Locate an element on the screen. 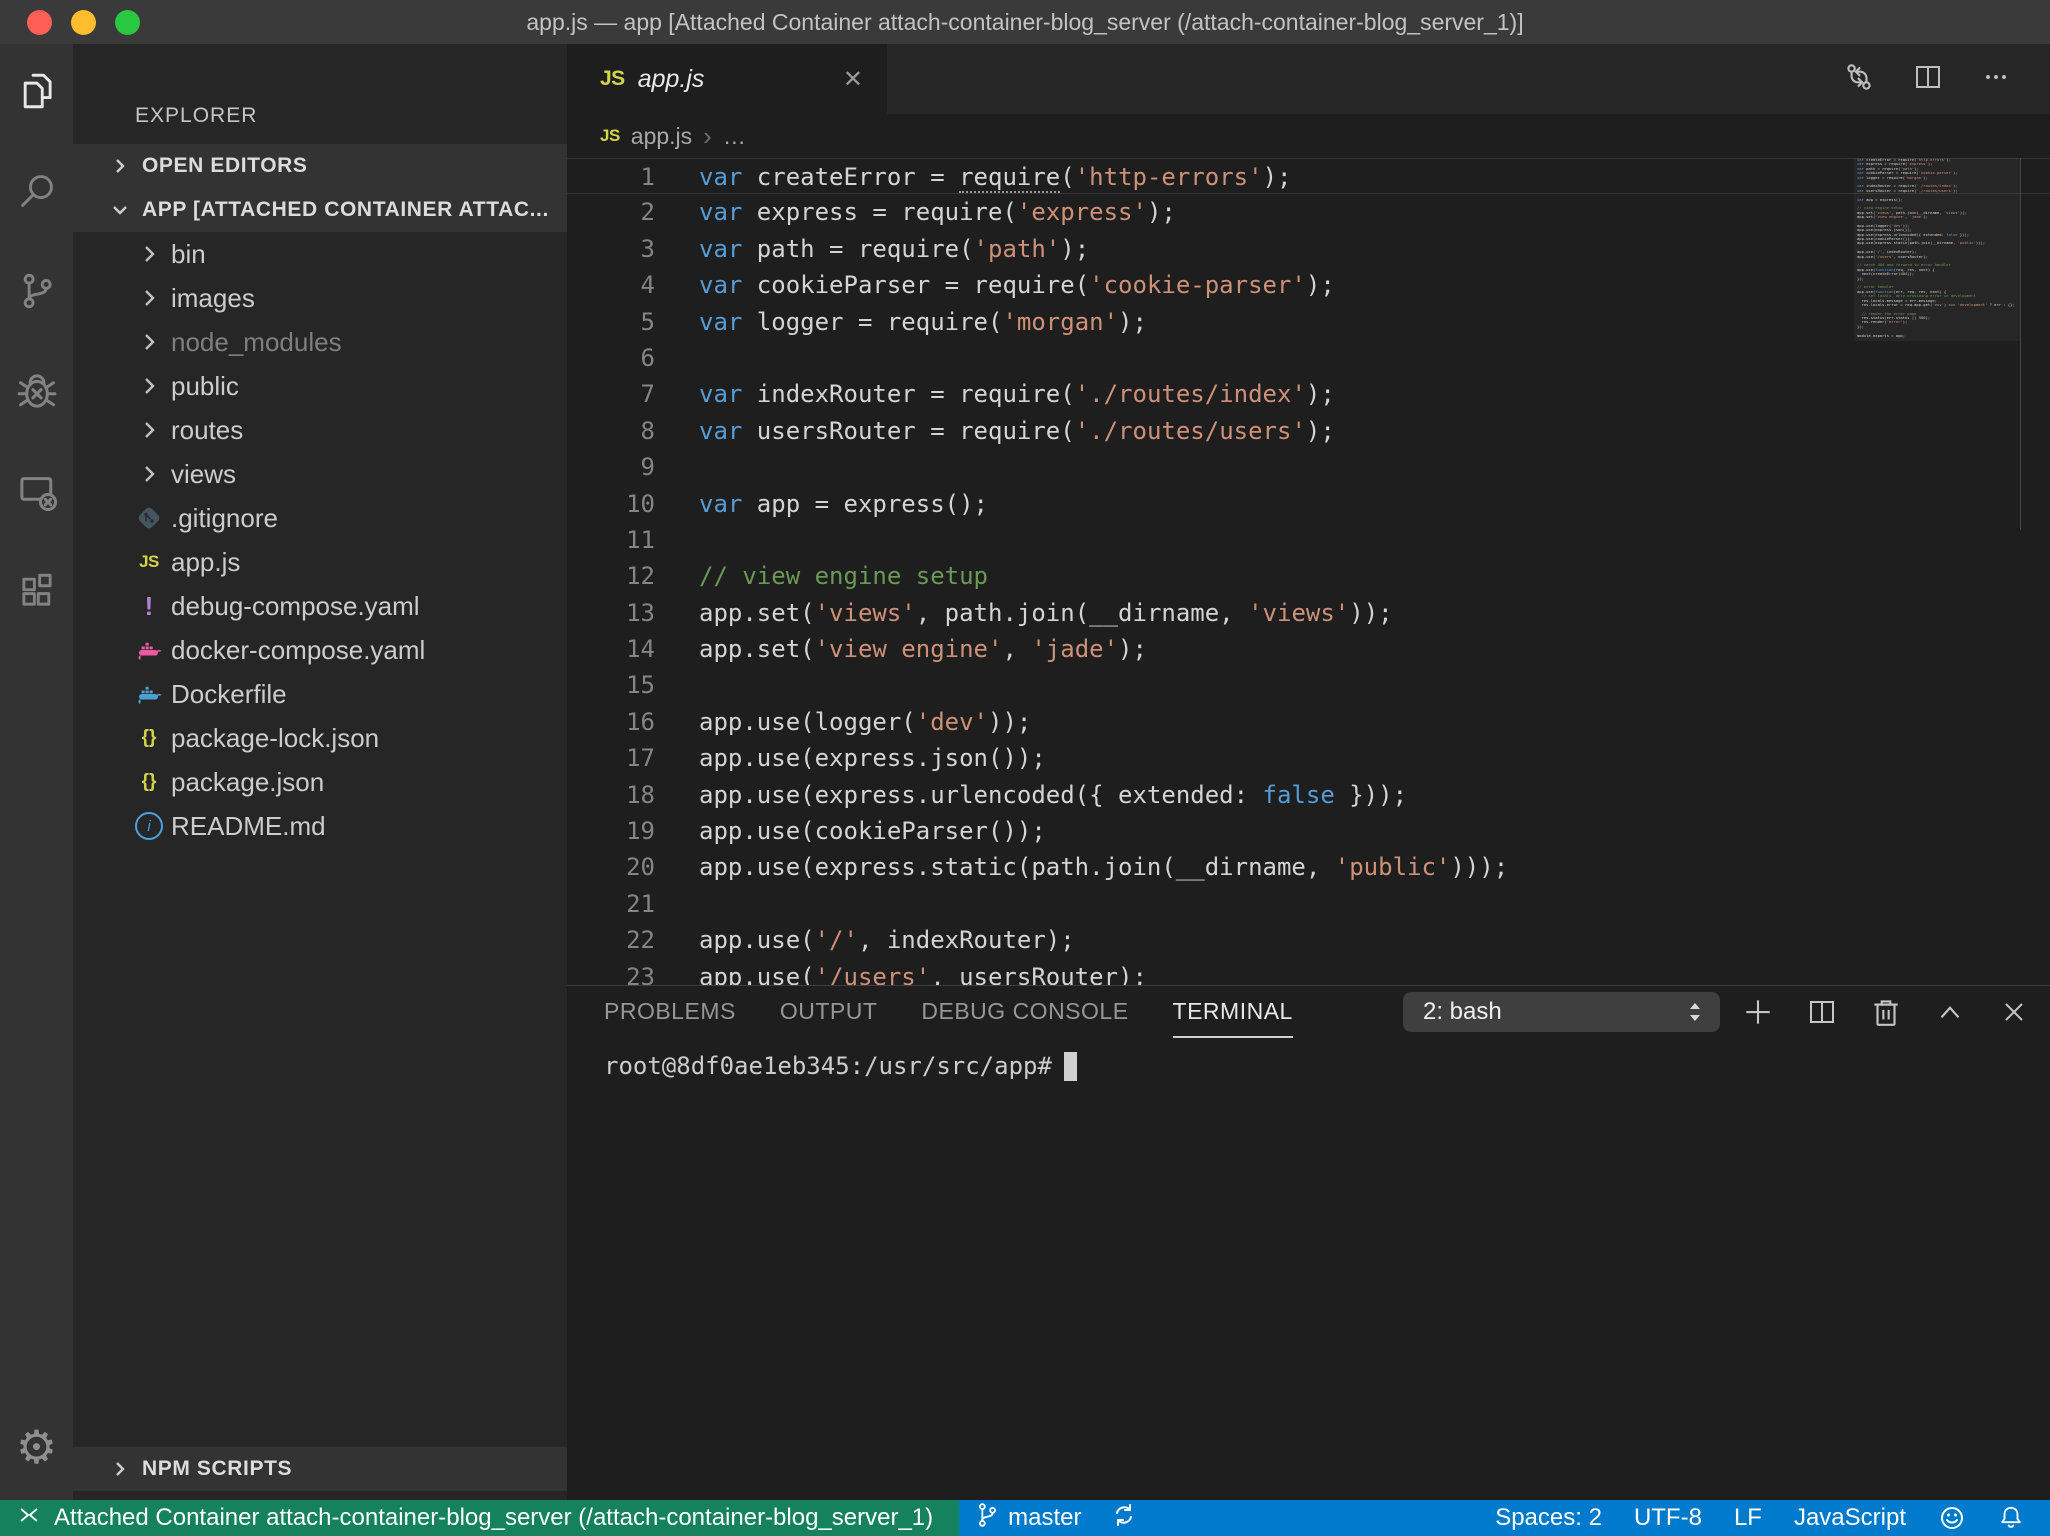 Image resolution: width=2050 pixels, height=1536 pixels. sync-status is located at coordinates (1124, 1518).